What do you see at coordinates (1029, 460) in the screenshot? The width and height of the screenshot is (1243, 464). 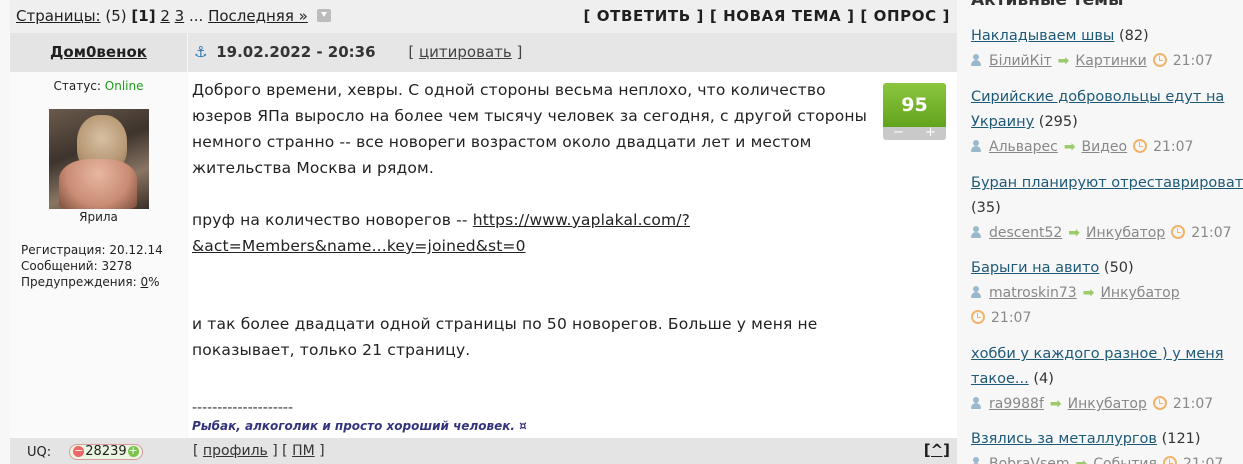 I see `topic-last-user-link: BobraVsem` at bounding box center [1029, 460].